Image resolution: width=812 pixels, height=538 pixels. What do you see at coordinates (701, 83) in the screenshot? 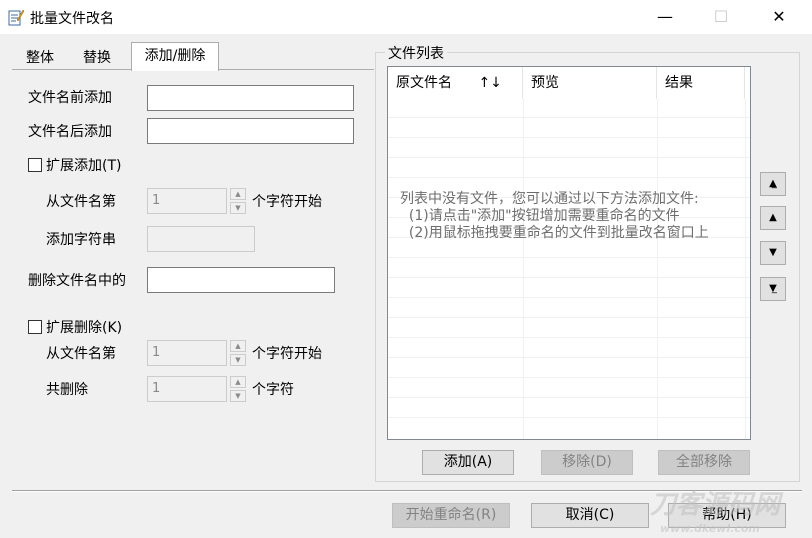
I see `column-result: 结果` at bounding box center [701, 83].